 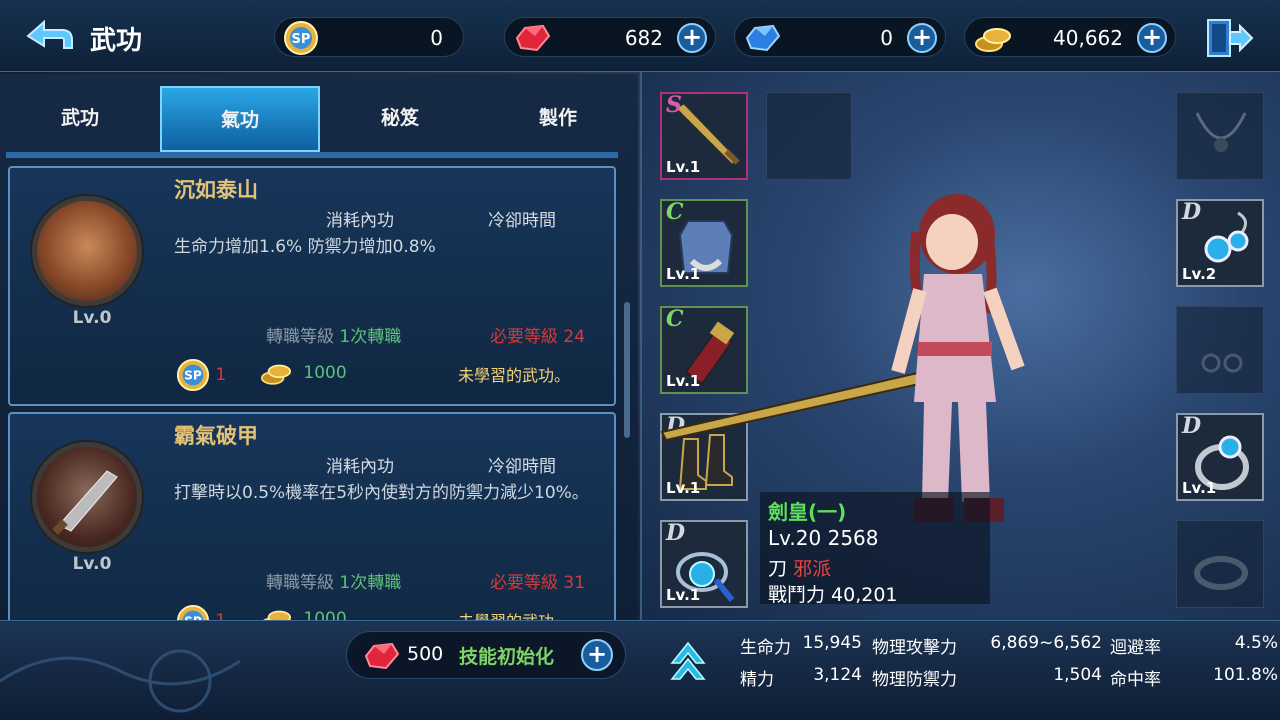 I want to click on skill-name: 霸氣破甲, so click(x=216, y=436).